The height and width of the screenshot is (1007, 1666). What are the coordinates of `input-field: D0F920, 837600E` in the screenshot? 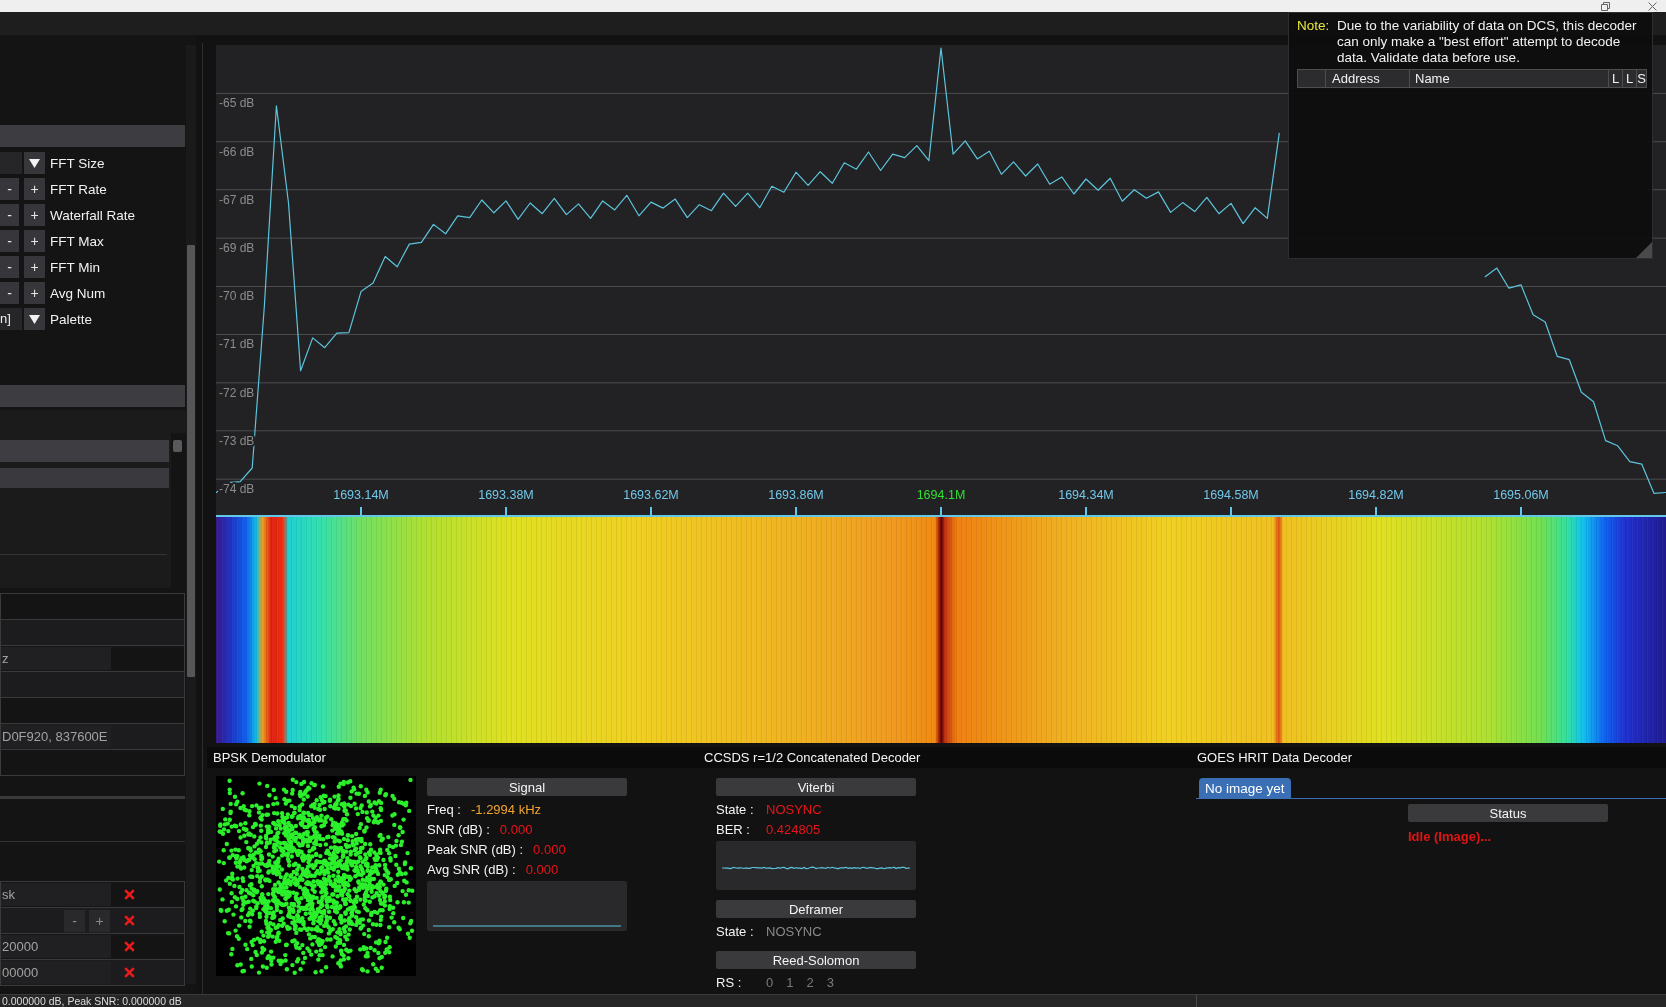 It's located at (56, 736).